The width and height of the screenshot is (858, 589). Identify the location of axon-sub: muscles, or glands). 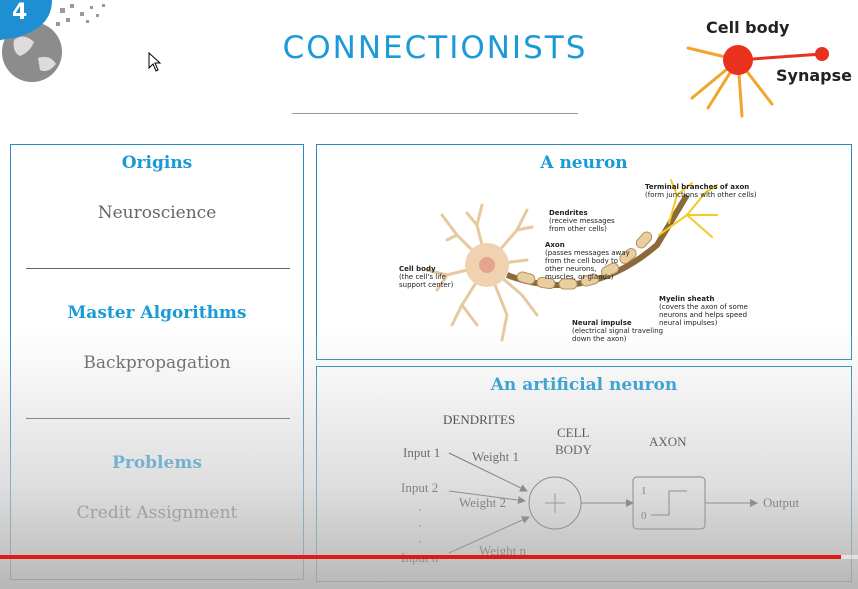
(579, 277).